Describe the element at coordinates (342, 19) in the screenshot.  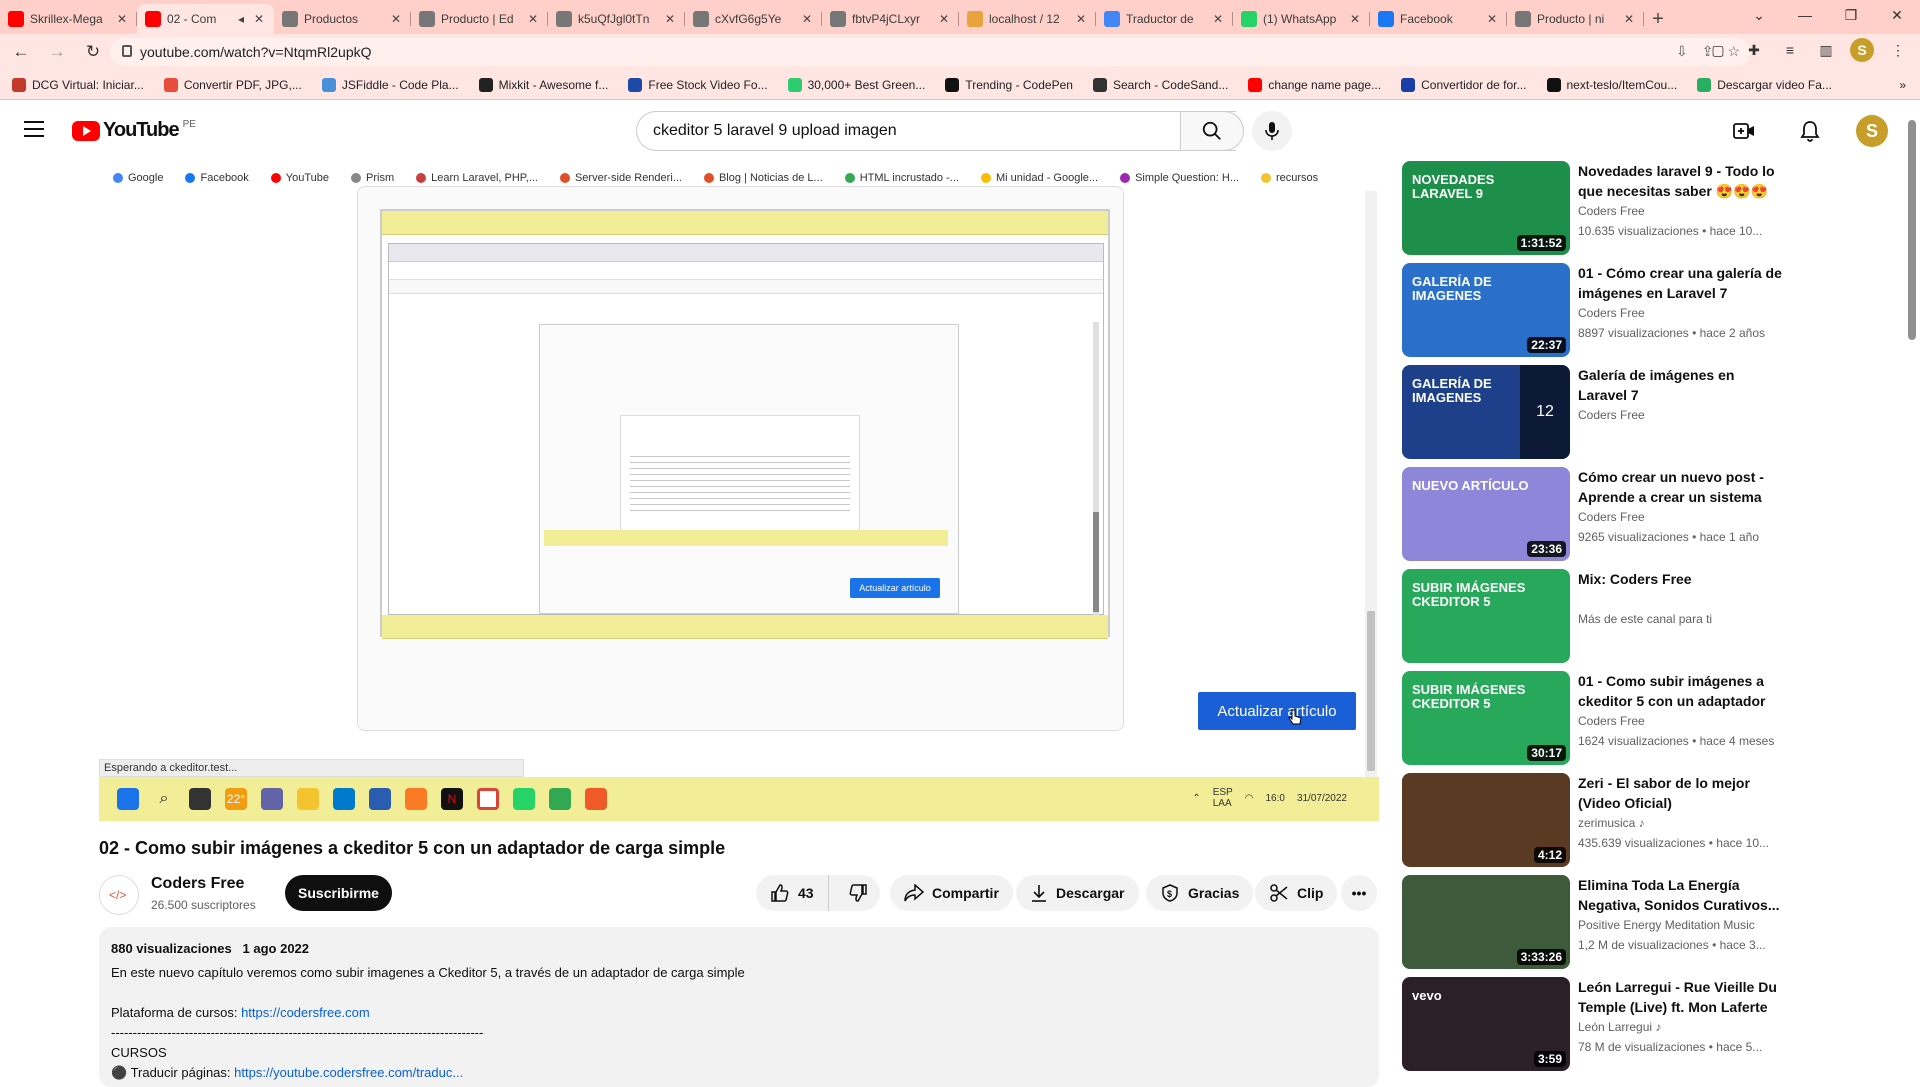
I see `browser-tab: Productos ✕` at that location.